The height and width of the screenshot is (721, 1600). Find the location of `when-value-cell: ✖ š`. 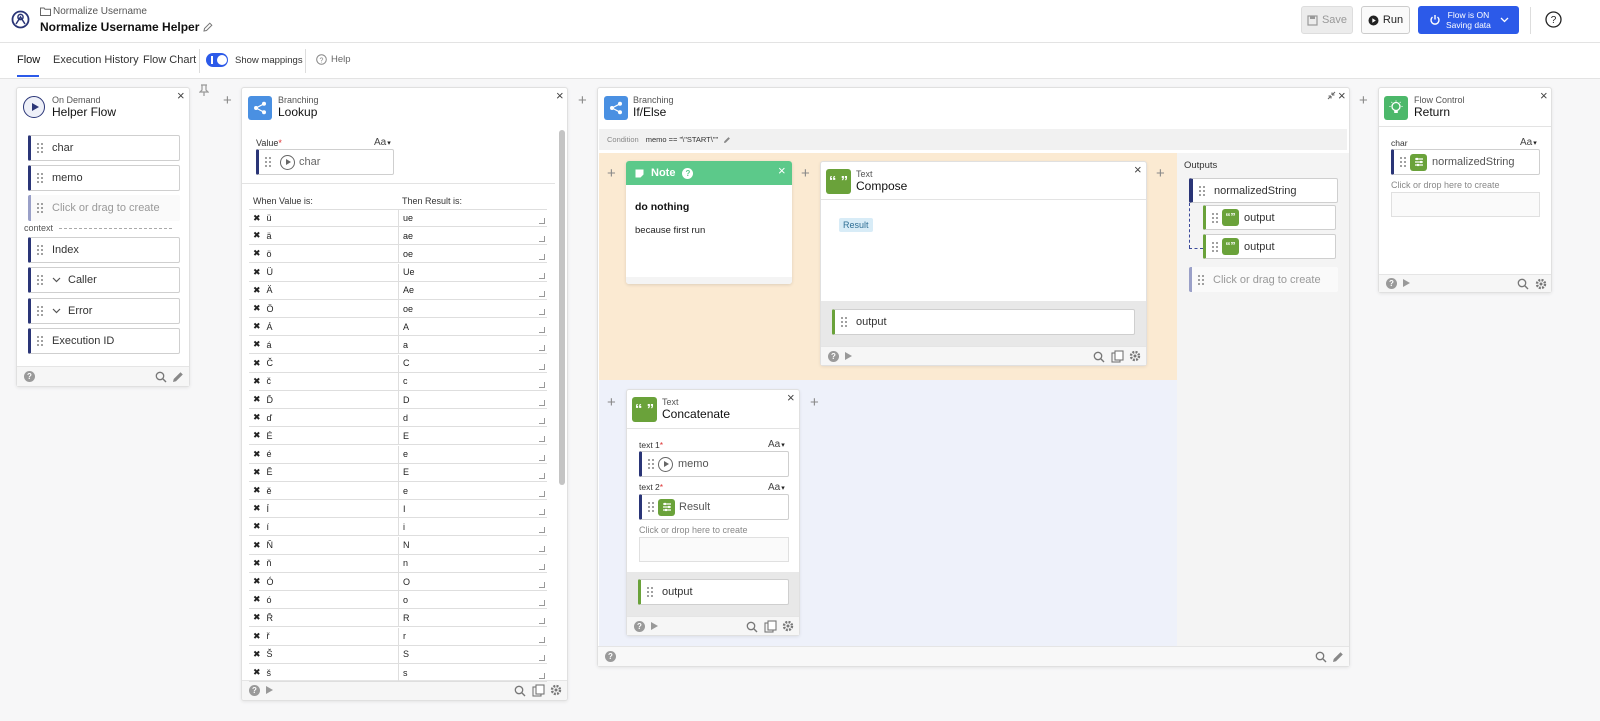

when-value-cell: ✖ š is located at coordinates (324, 672).